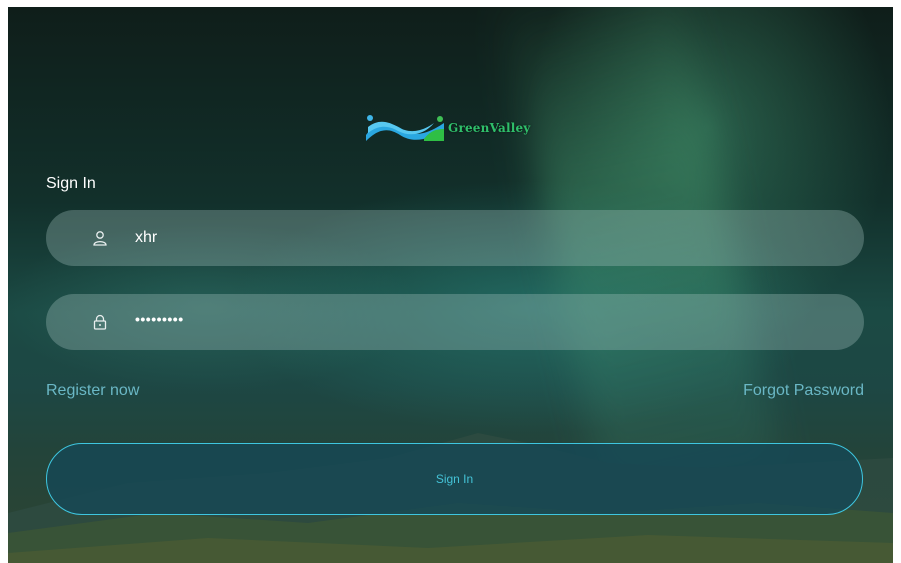  Describe the element at coordinates (489, 128) in the screenshot. I see `logo-text: GreenValley` at that location.